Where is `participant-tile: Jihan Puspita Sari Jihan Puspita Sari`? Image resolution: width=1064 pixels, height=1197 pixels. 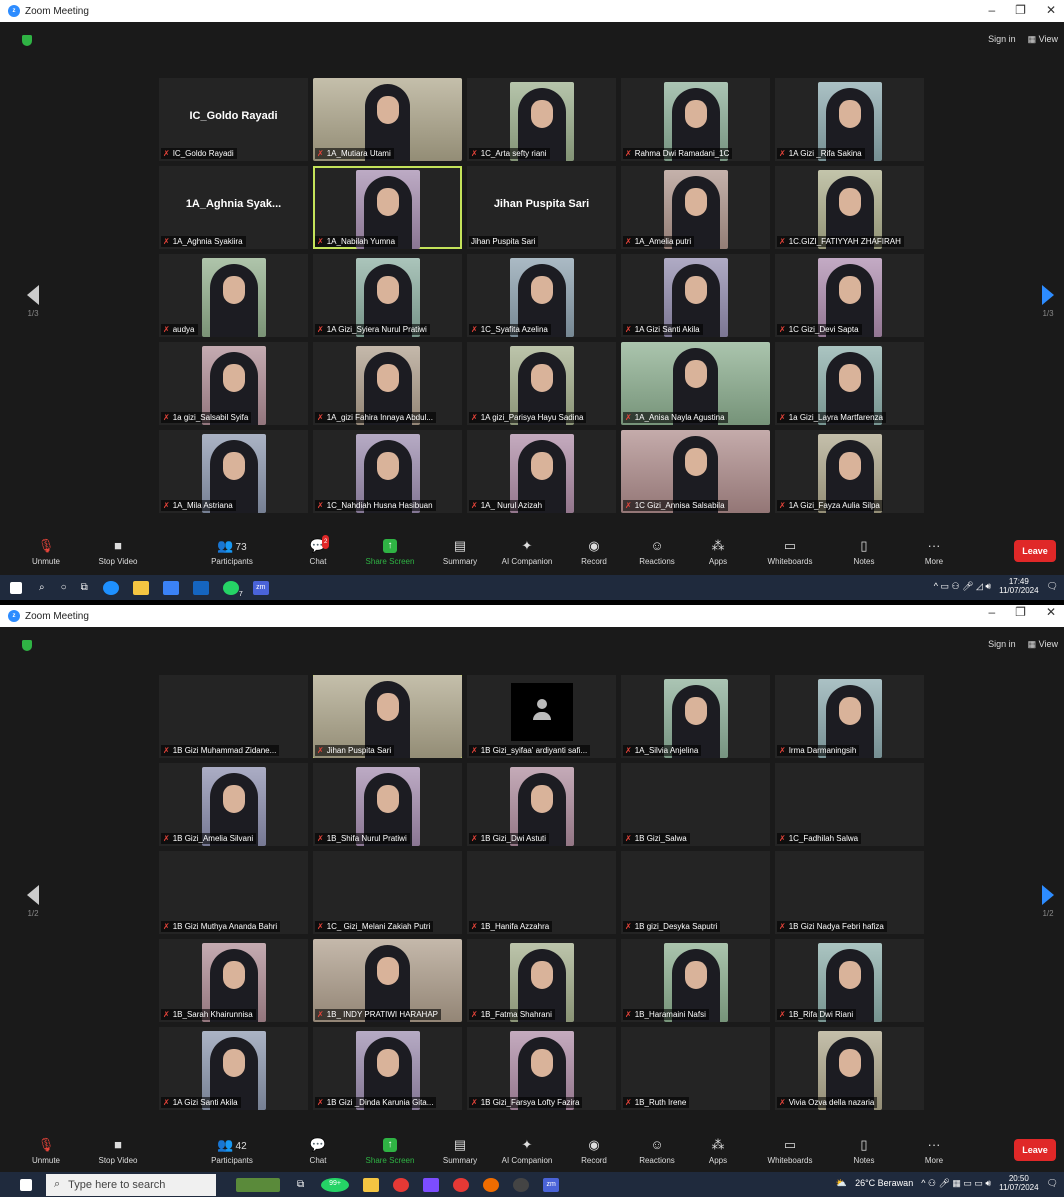 participant-tile: Jihan Puspita Sari Jihan Puspita Sari is located at coordinates (541, 207).